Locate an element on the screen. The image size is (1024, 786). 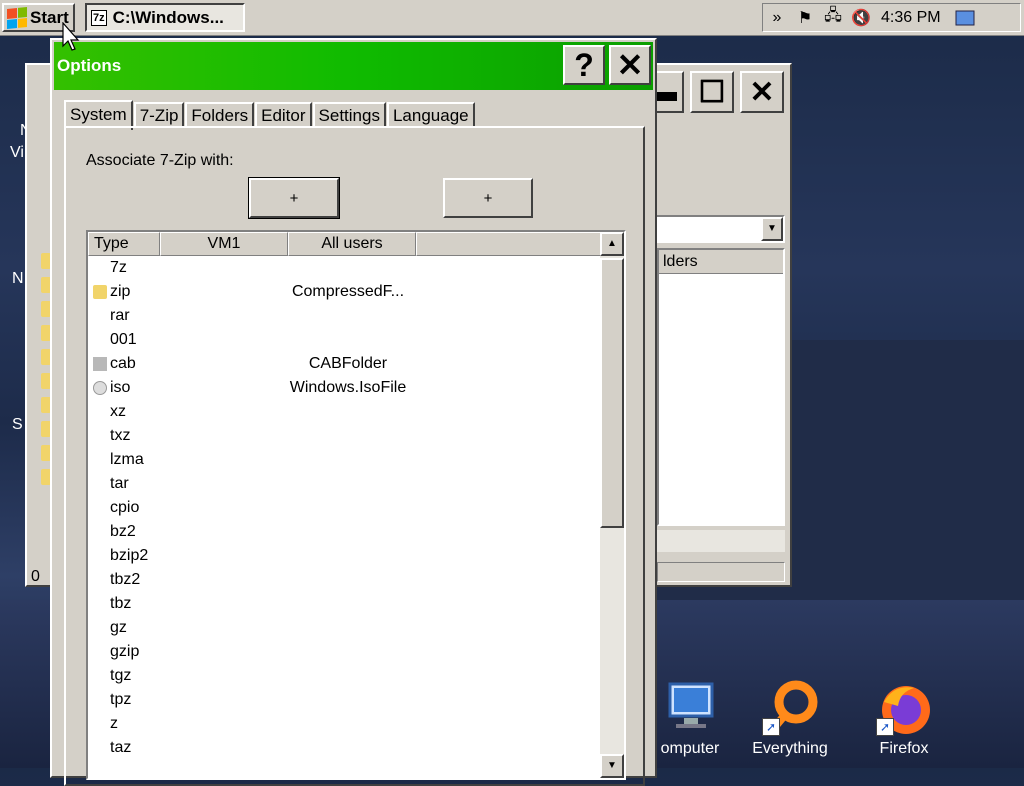
list-item: txz is located at coordinates (344, 436).